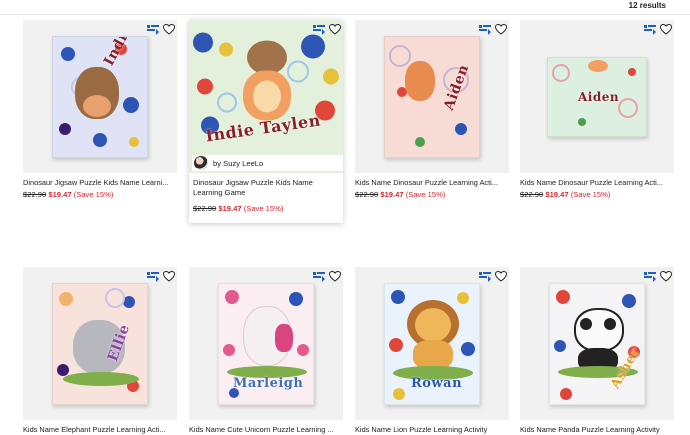  What do you see at coordinates (647, 5) in the screenshot?
I see `results-count: 12 results` at bounding box center [647, 5].